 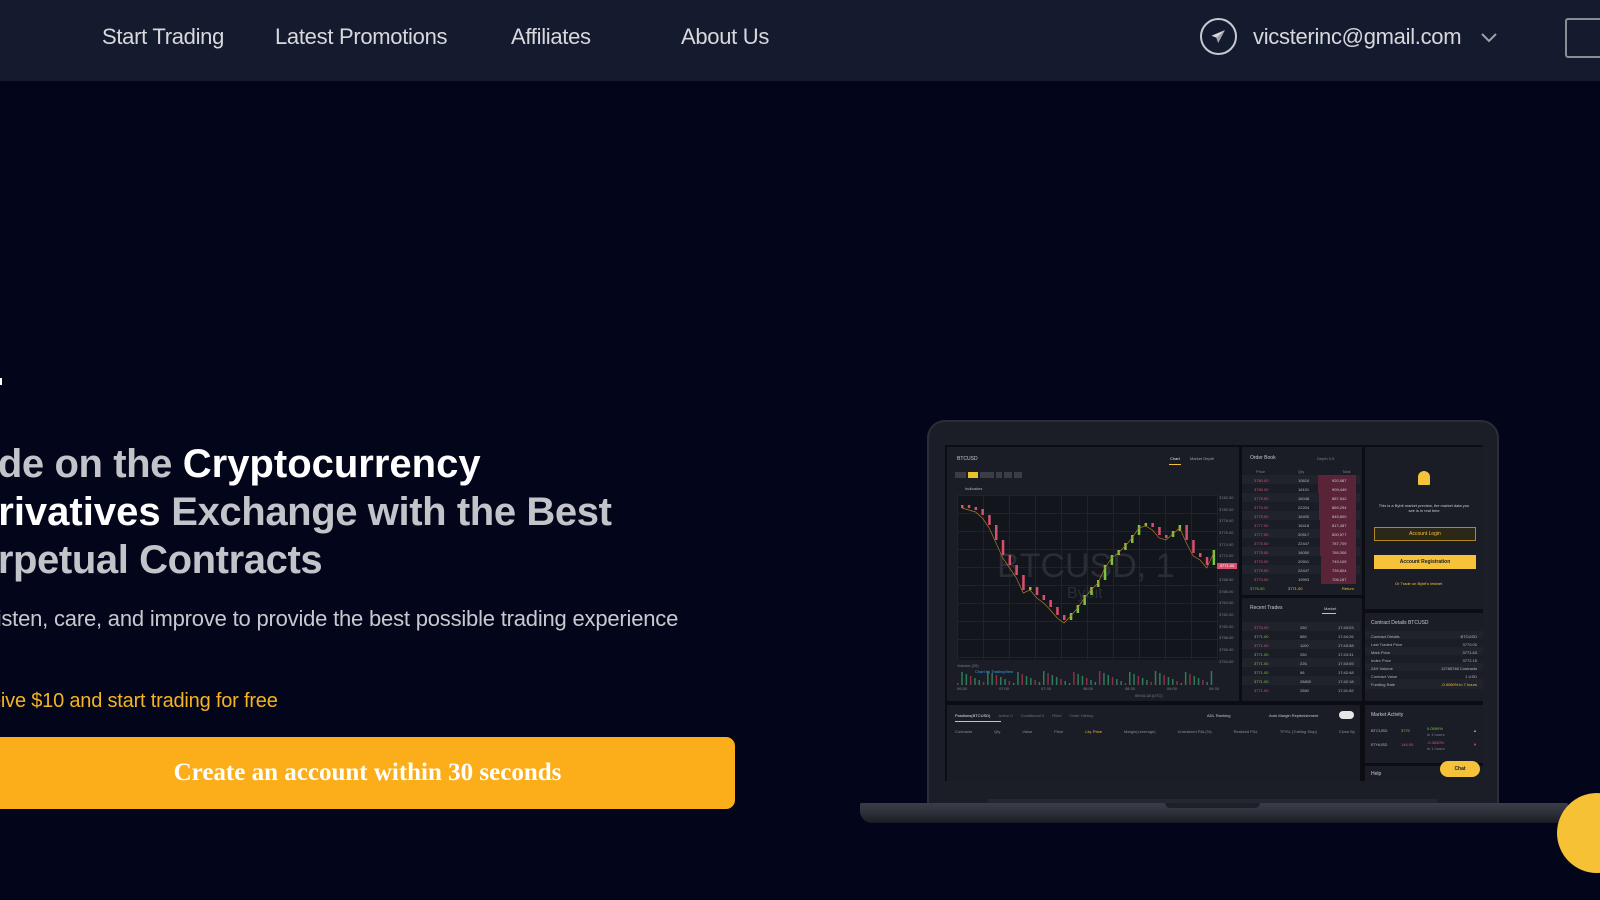 What do you see at coordinates (1346, 654) in the screenshot?
I see `trade-time: 17:43:31` at bounding box center [1346, 654].